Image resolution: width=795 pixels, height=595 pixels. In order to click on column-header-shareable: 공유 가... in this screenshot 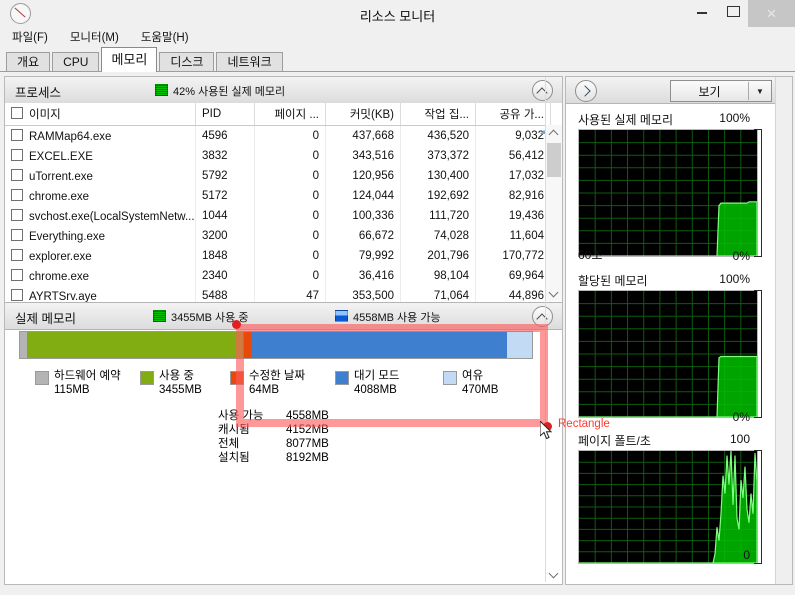, I will do `click(513, 114)`.